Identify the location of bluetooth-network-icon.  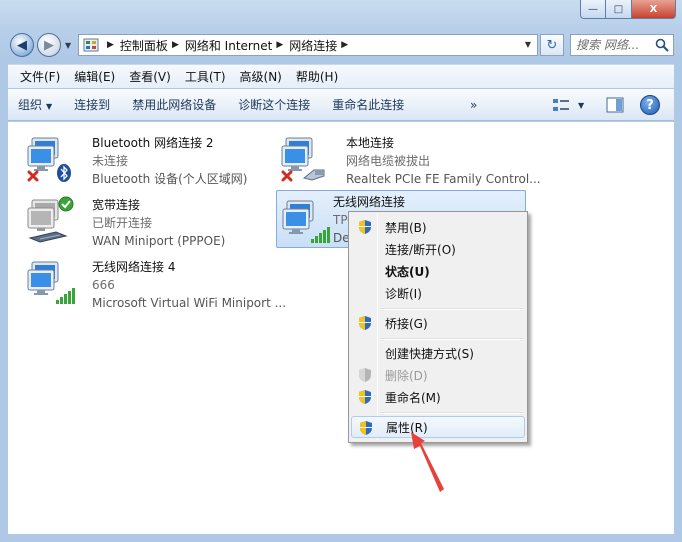
(49, 159).